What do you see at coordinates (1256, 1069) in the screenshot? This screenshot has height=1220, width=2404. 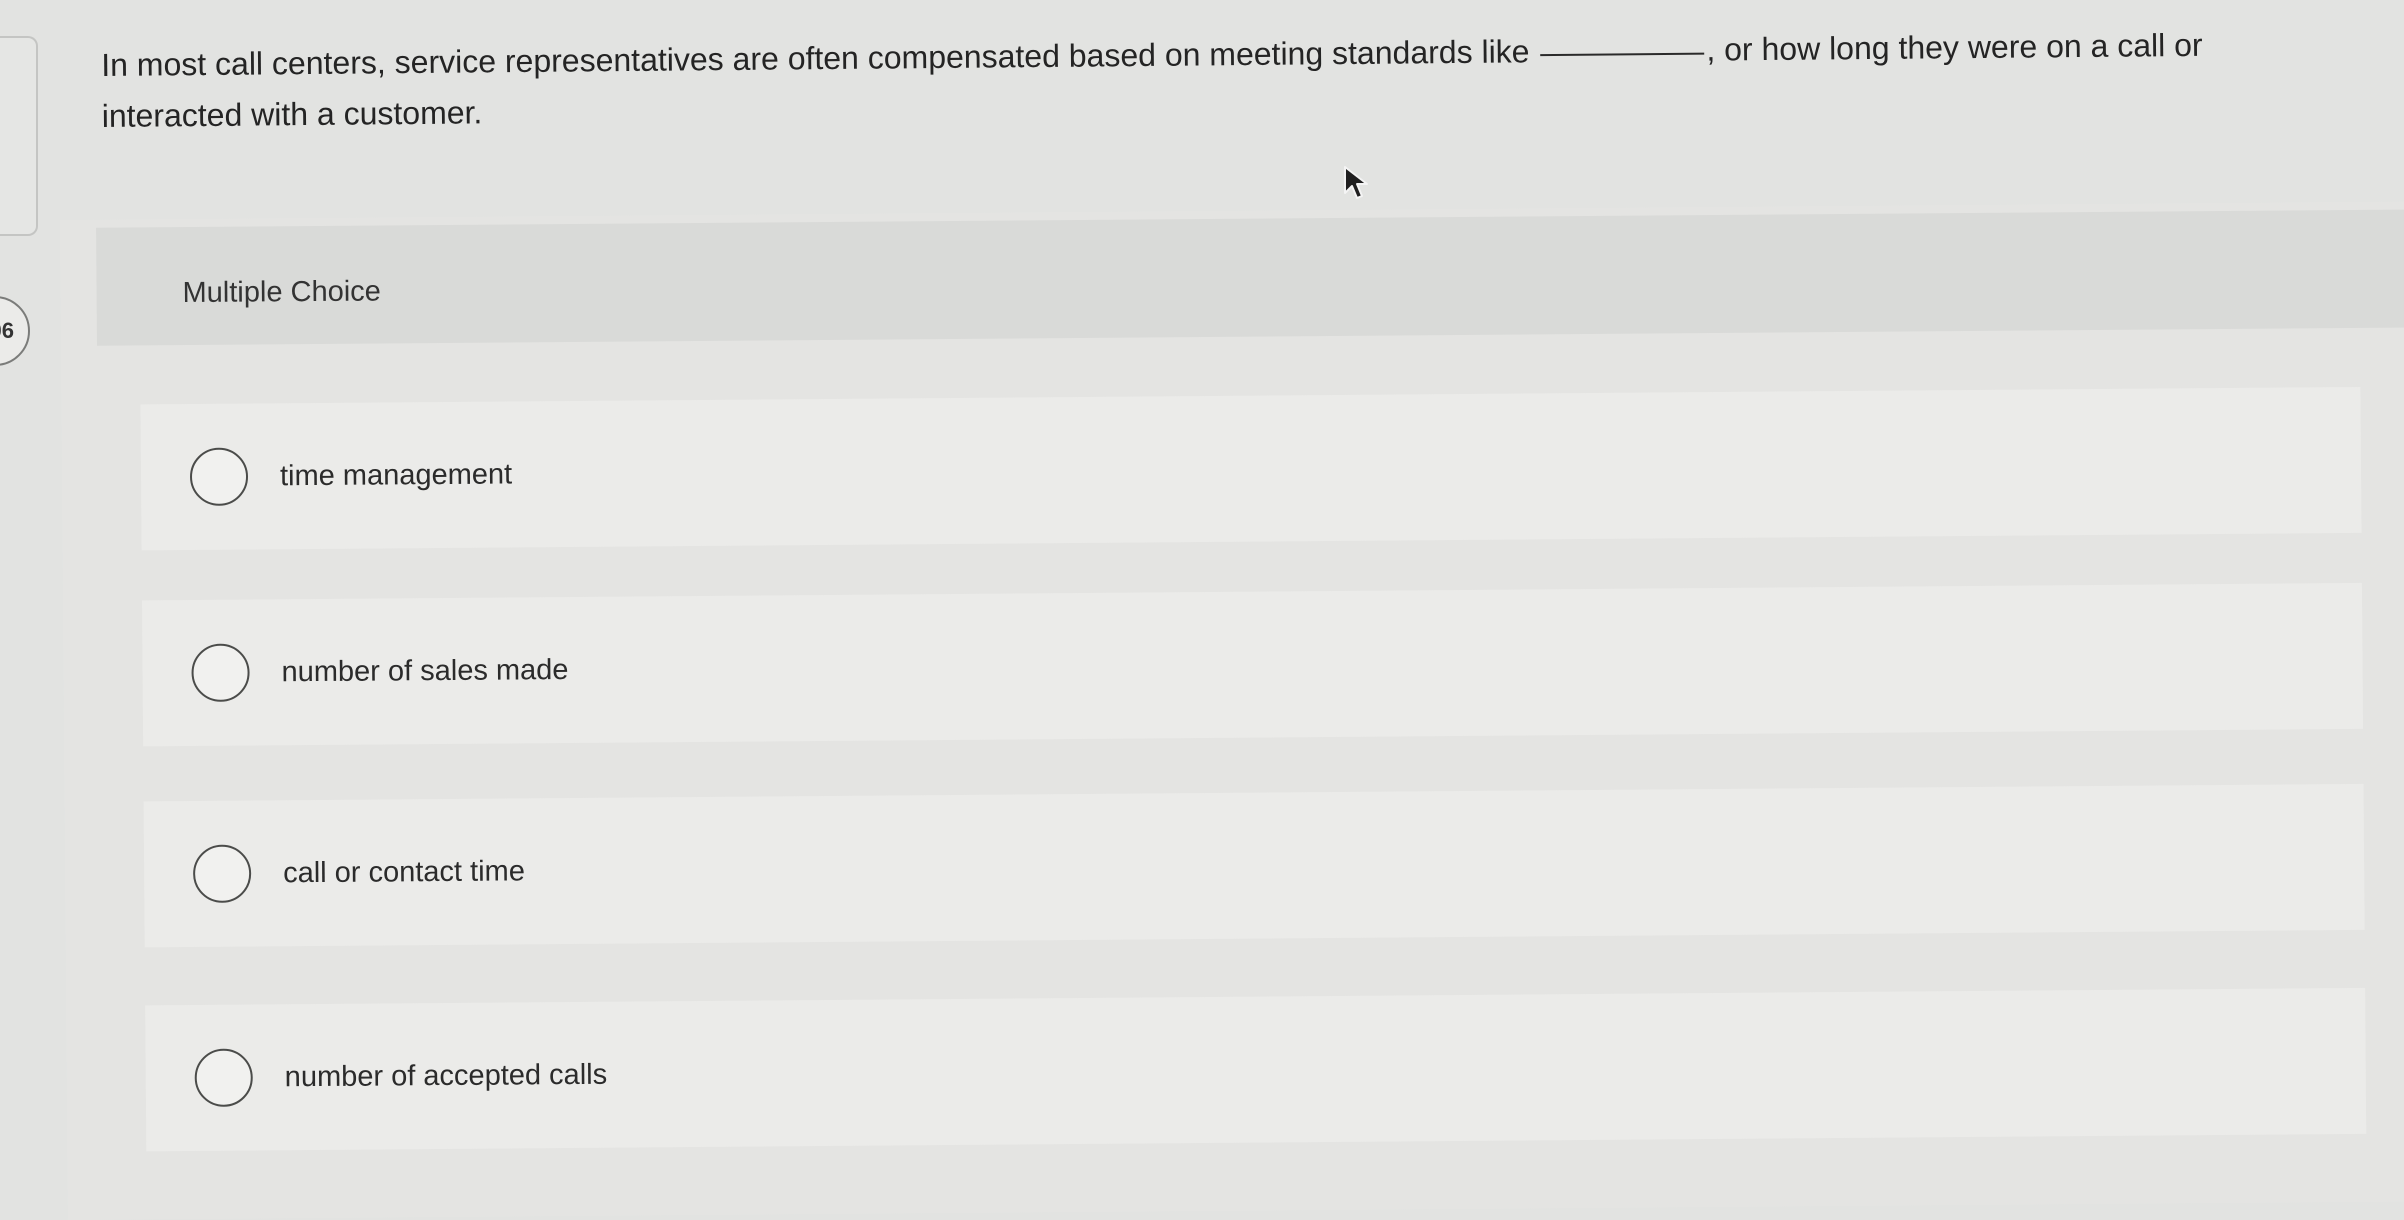 I see `answer-option-number-of-accepted-calls: number of accepted calls` at bounding box center [1256, 1069].